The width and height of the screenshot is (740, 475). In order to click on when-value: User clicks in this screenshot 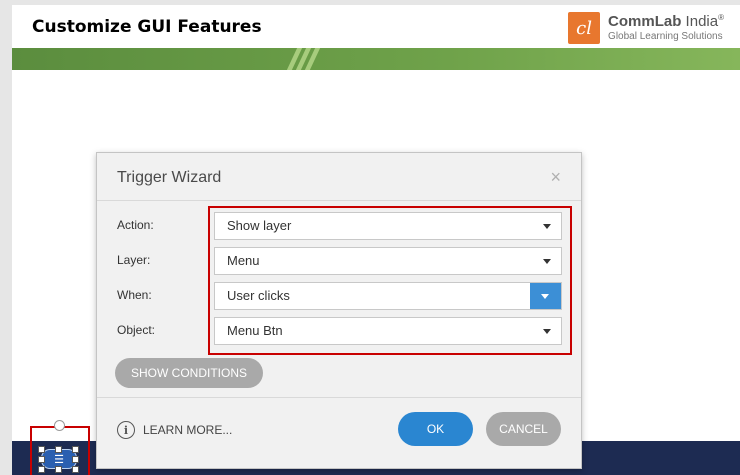, I will do `click(258, 295)`.